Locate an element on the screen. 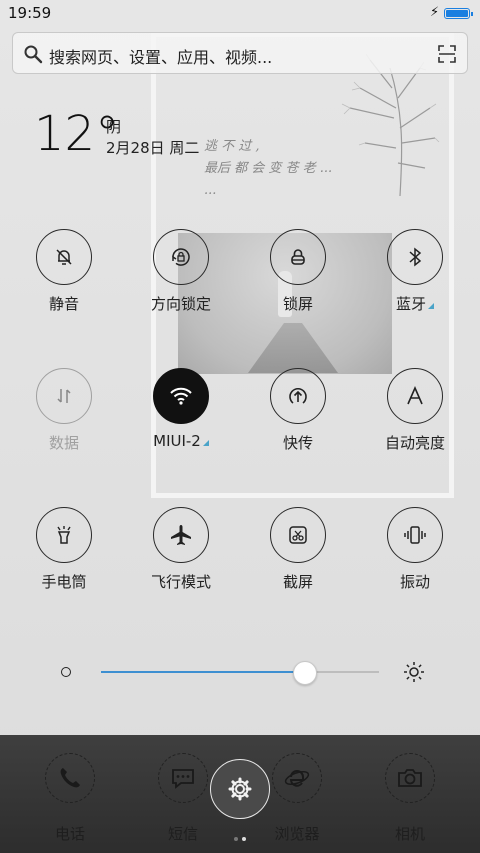 This screenshot has width=480, height=853. lock-icon is located at coordinates (298, 257).